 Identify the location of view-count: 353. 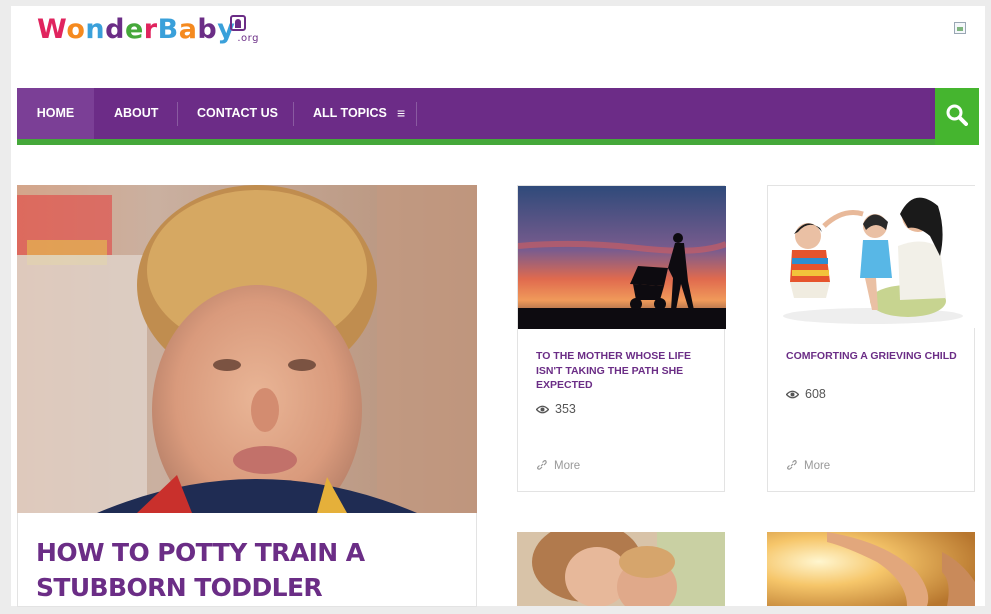
(555, 409).